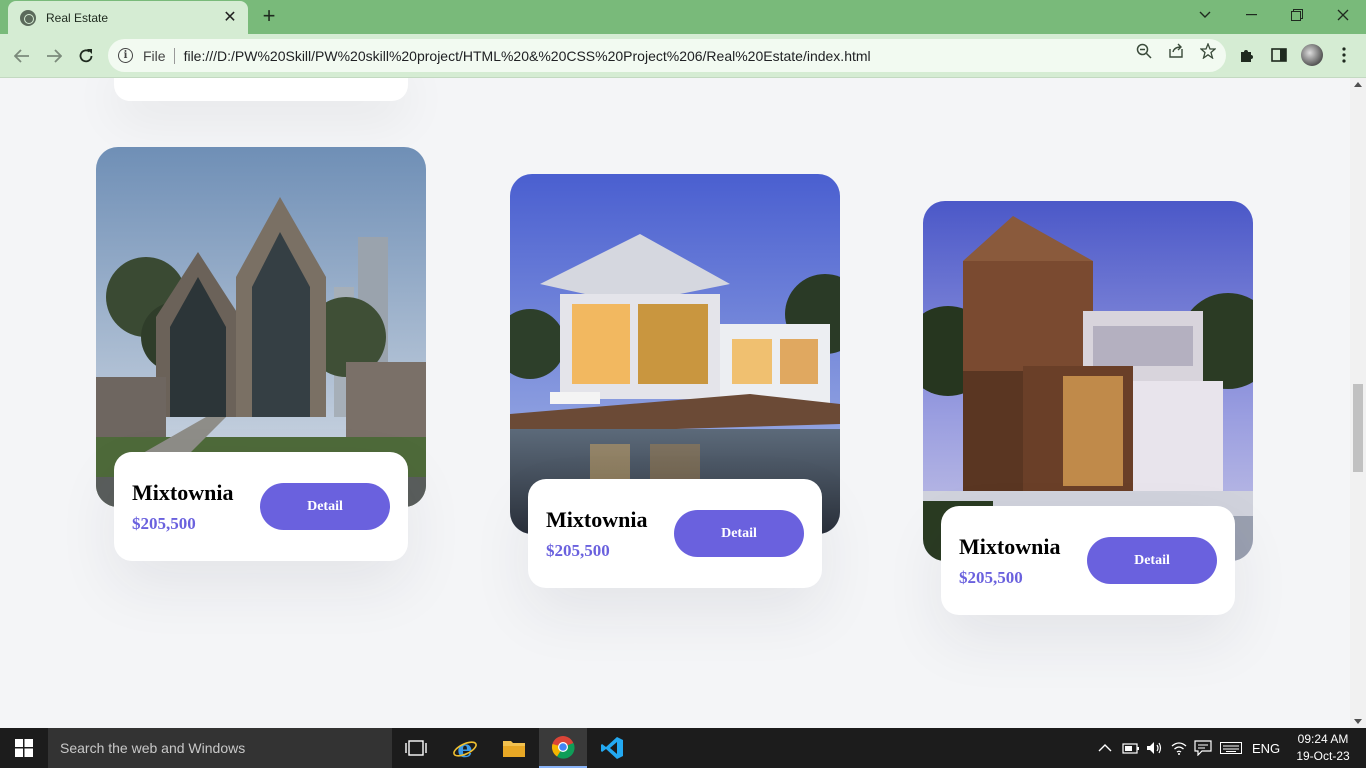 The width and height of the screenshot is (1366, 768). What do you see at coordinates (1131, 748) in the screenshot?
I see `battery-icon` at bounding box center [1131, 748].